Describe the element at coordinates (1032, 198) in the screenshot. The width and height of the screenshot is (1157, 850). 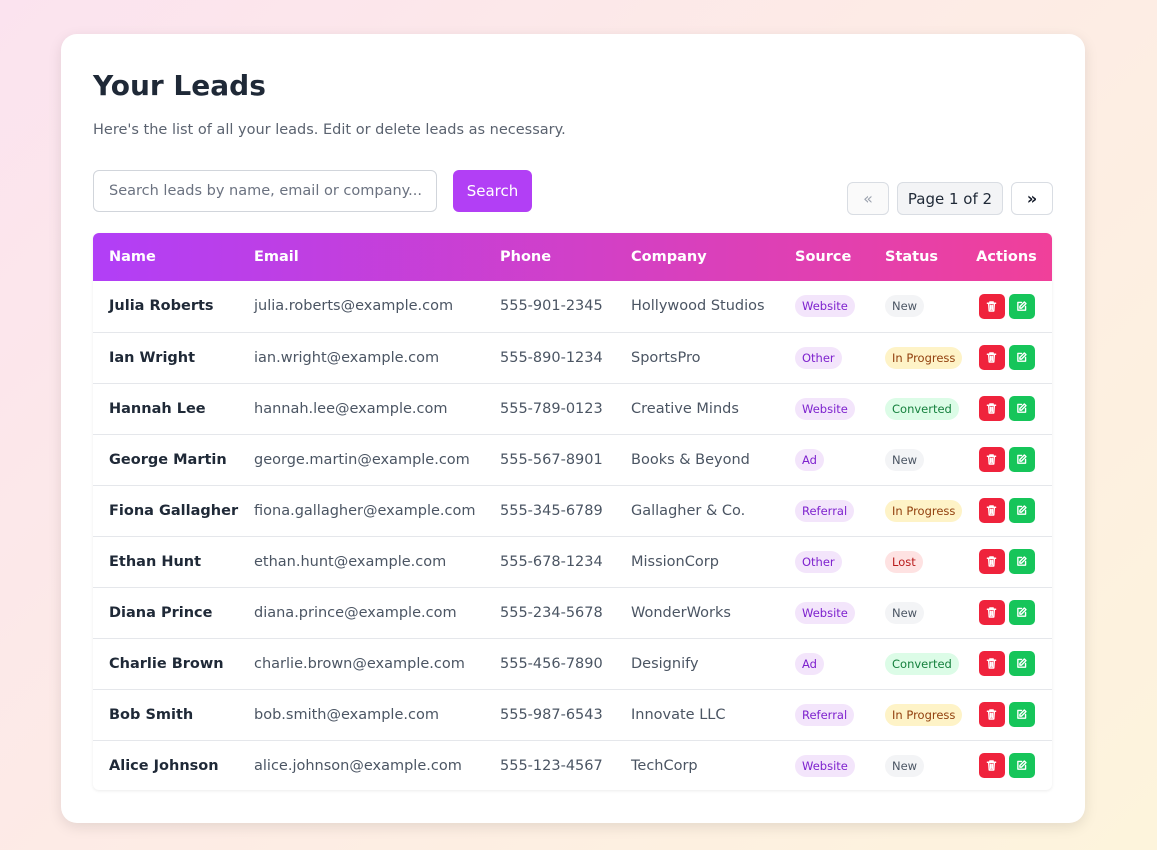
I see `pagination-next-button: »` at that location.